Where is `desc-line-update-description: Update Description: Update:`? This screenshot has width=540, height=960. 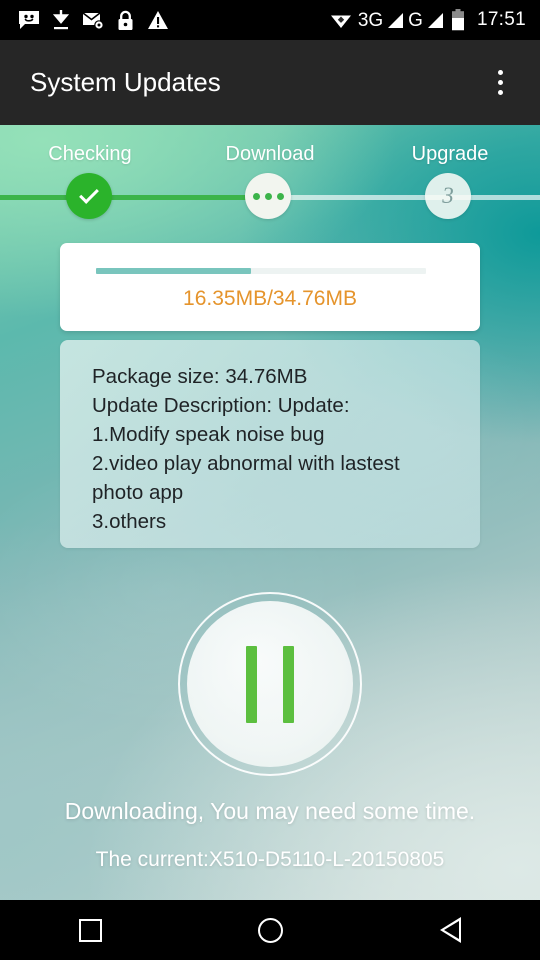
desc-line-update-description: Update Description: Update: is located at coordinates (221, 405).